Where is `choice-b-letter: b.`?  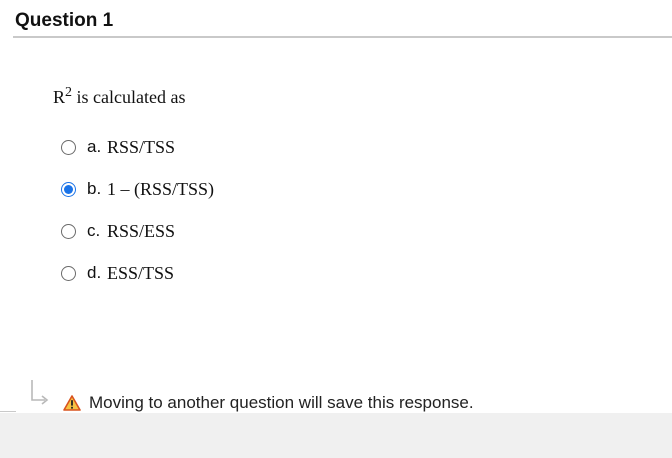
choice-b-letter: b. is located at coordinates (94, 188).